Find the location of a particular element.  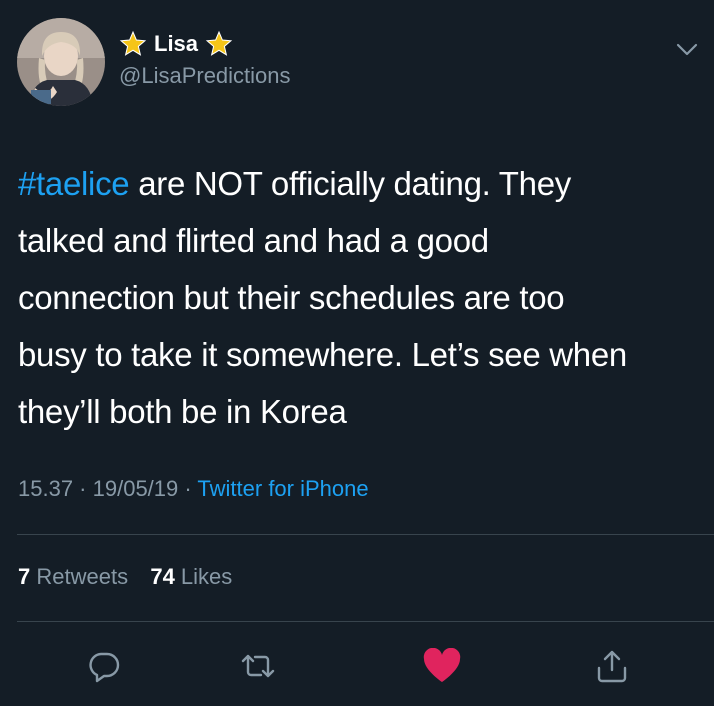

likes-count: 74 is located at coordinates (162, 576).